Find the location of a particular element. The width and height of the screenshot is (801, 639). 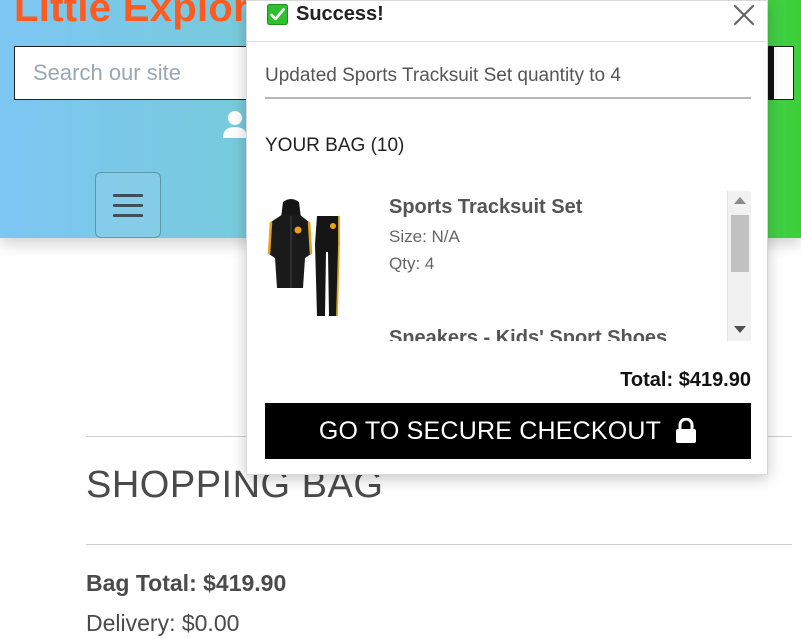

site-logo-text: Little Explor is located at coordinates (131, 15).